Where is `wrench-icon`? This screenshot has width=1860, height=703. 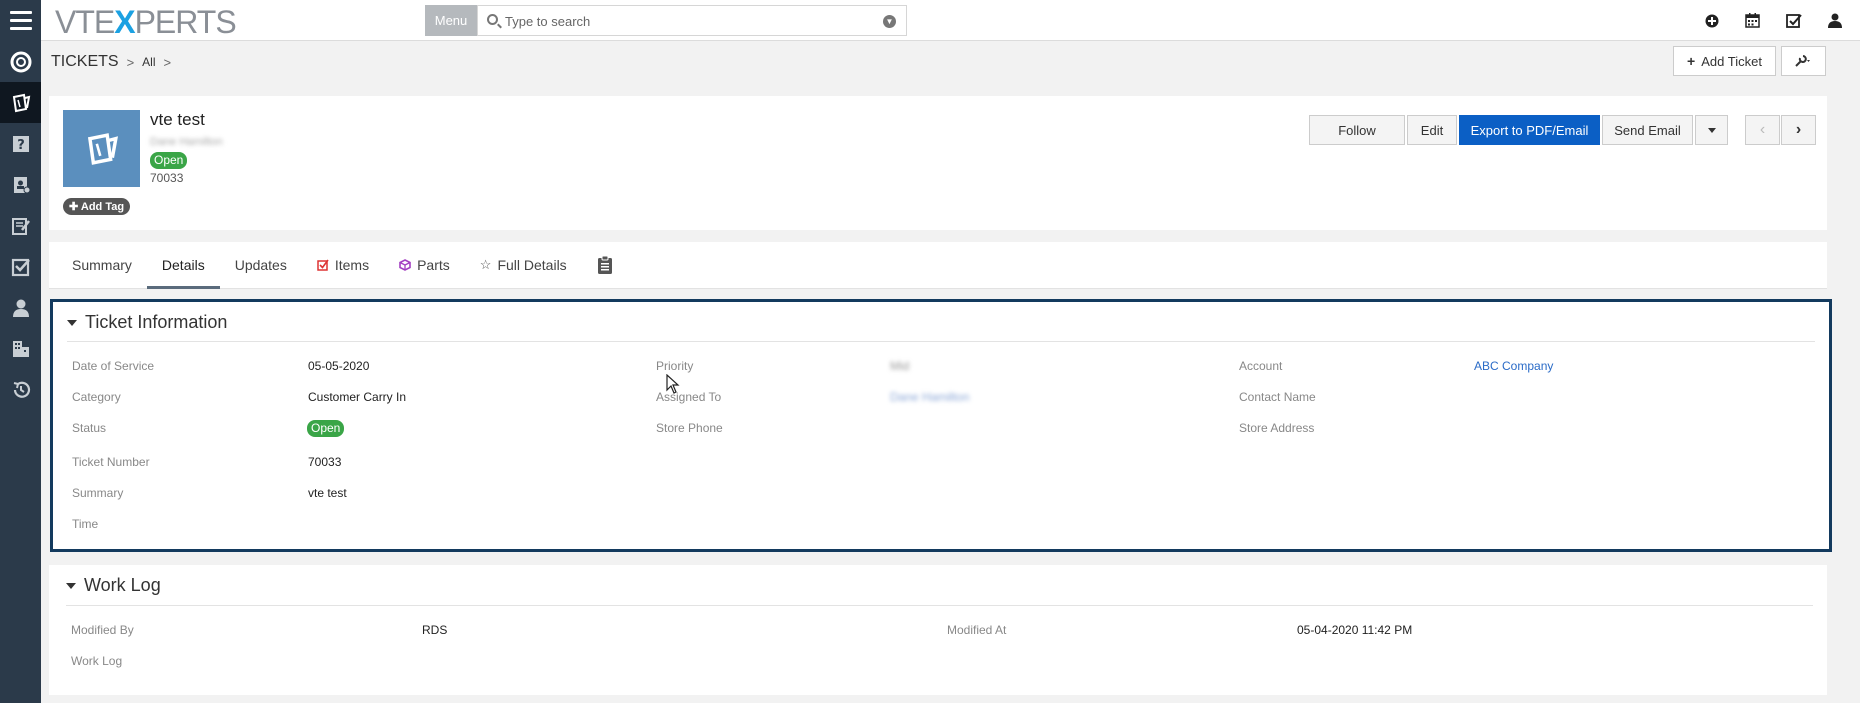 wrench-icon is located at coordinates (1802, 61).